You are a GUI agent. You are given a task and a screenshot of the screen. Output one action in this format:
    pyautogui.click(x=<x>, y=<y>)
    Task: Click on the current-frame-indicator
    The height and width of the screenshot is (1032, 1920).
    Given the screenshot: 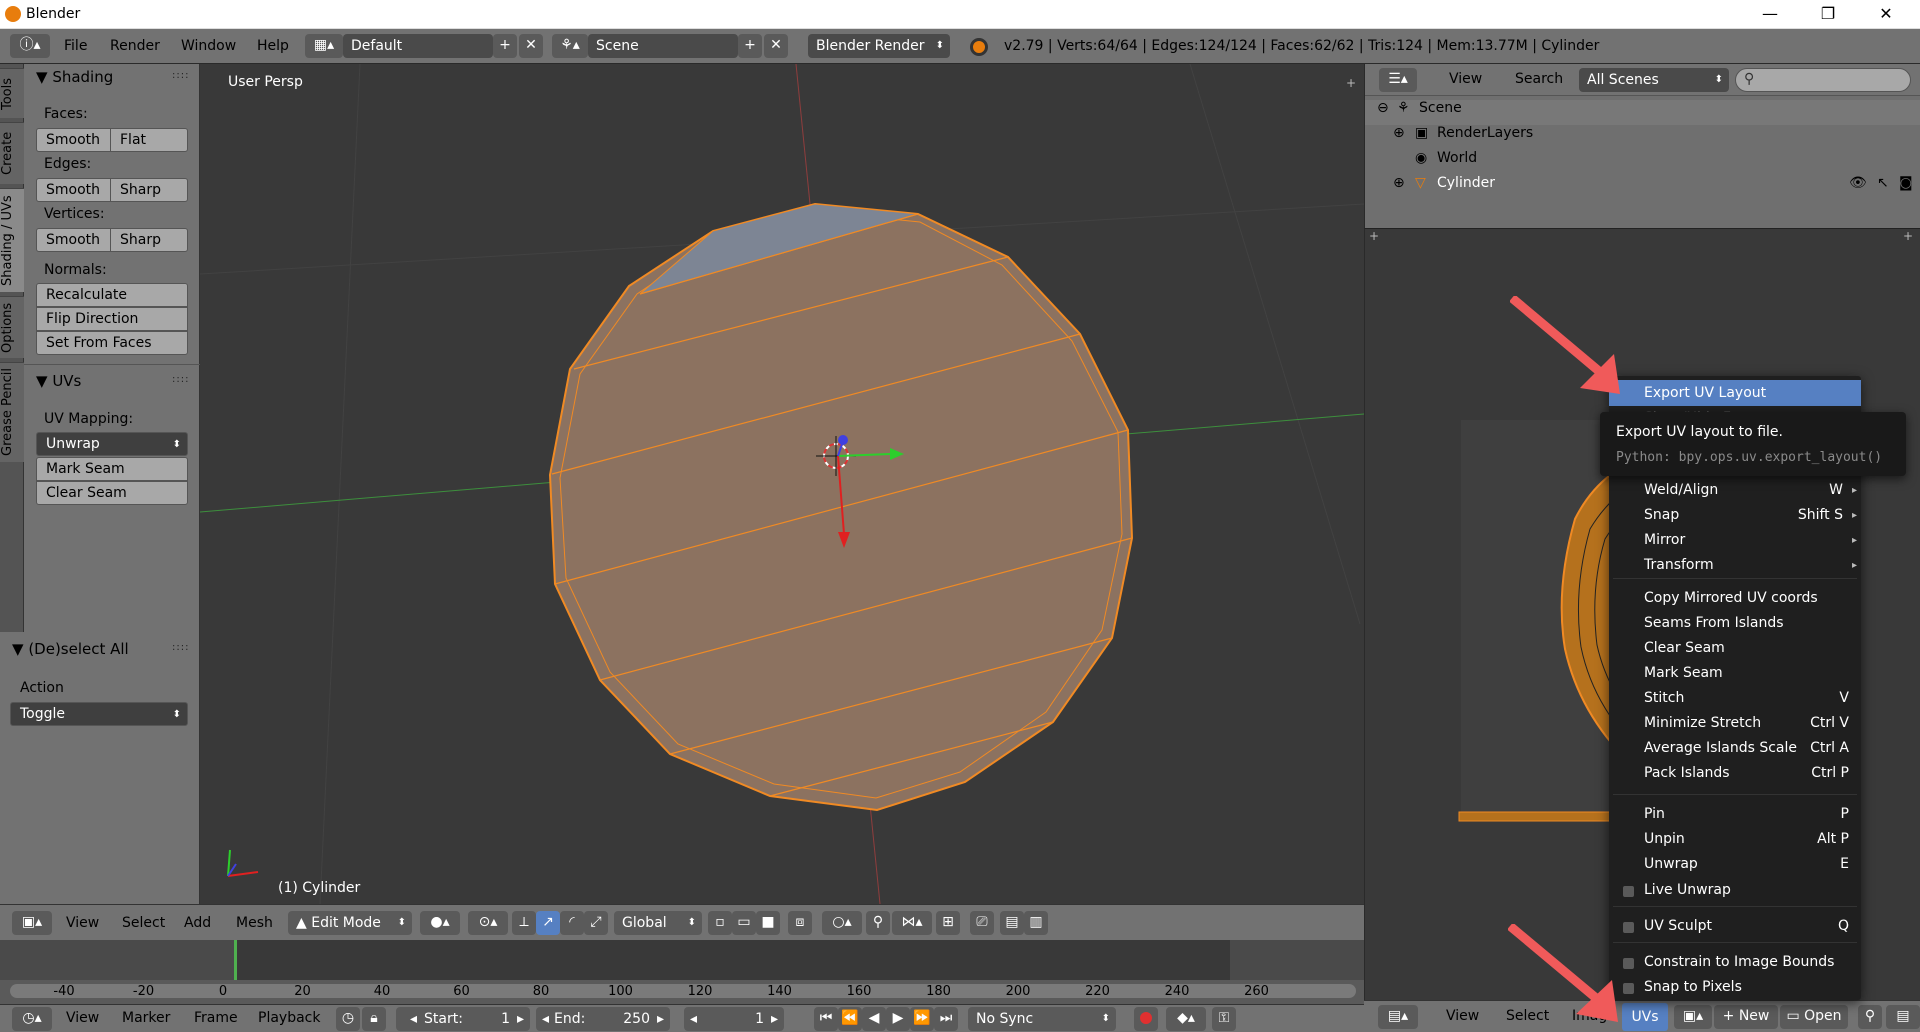 What is the action you would take?
    pyautogui.click(x=235, y=961)
    